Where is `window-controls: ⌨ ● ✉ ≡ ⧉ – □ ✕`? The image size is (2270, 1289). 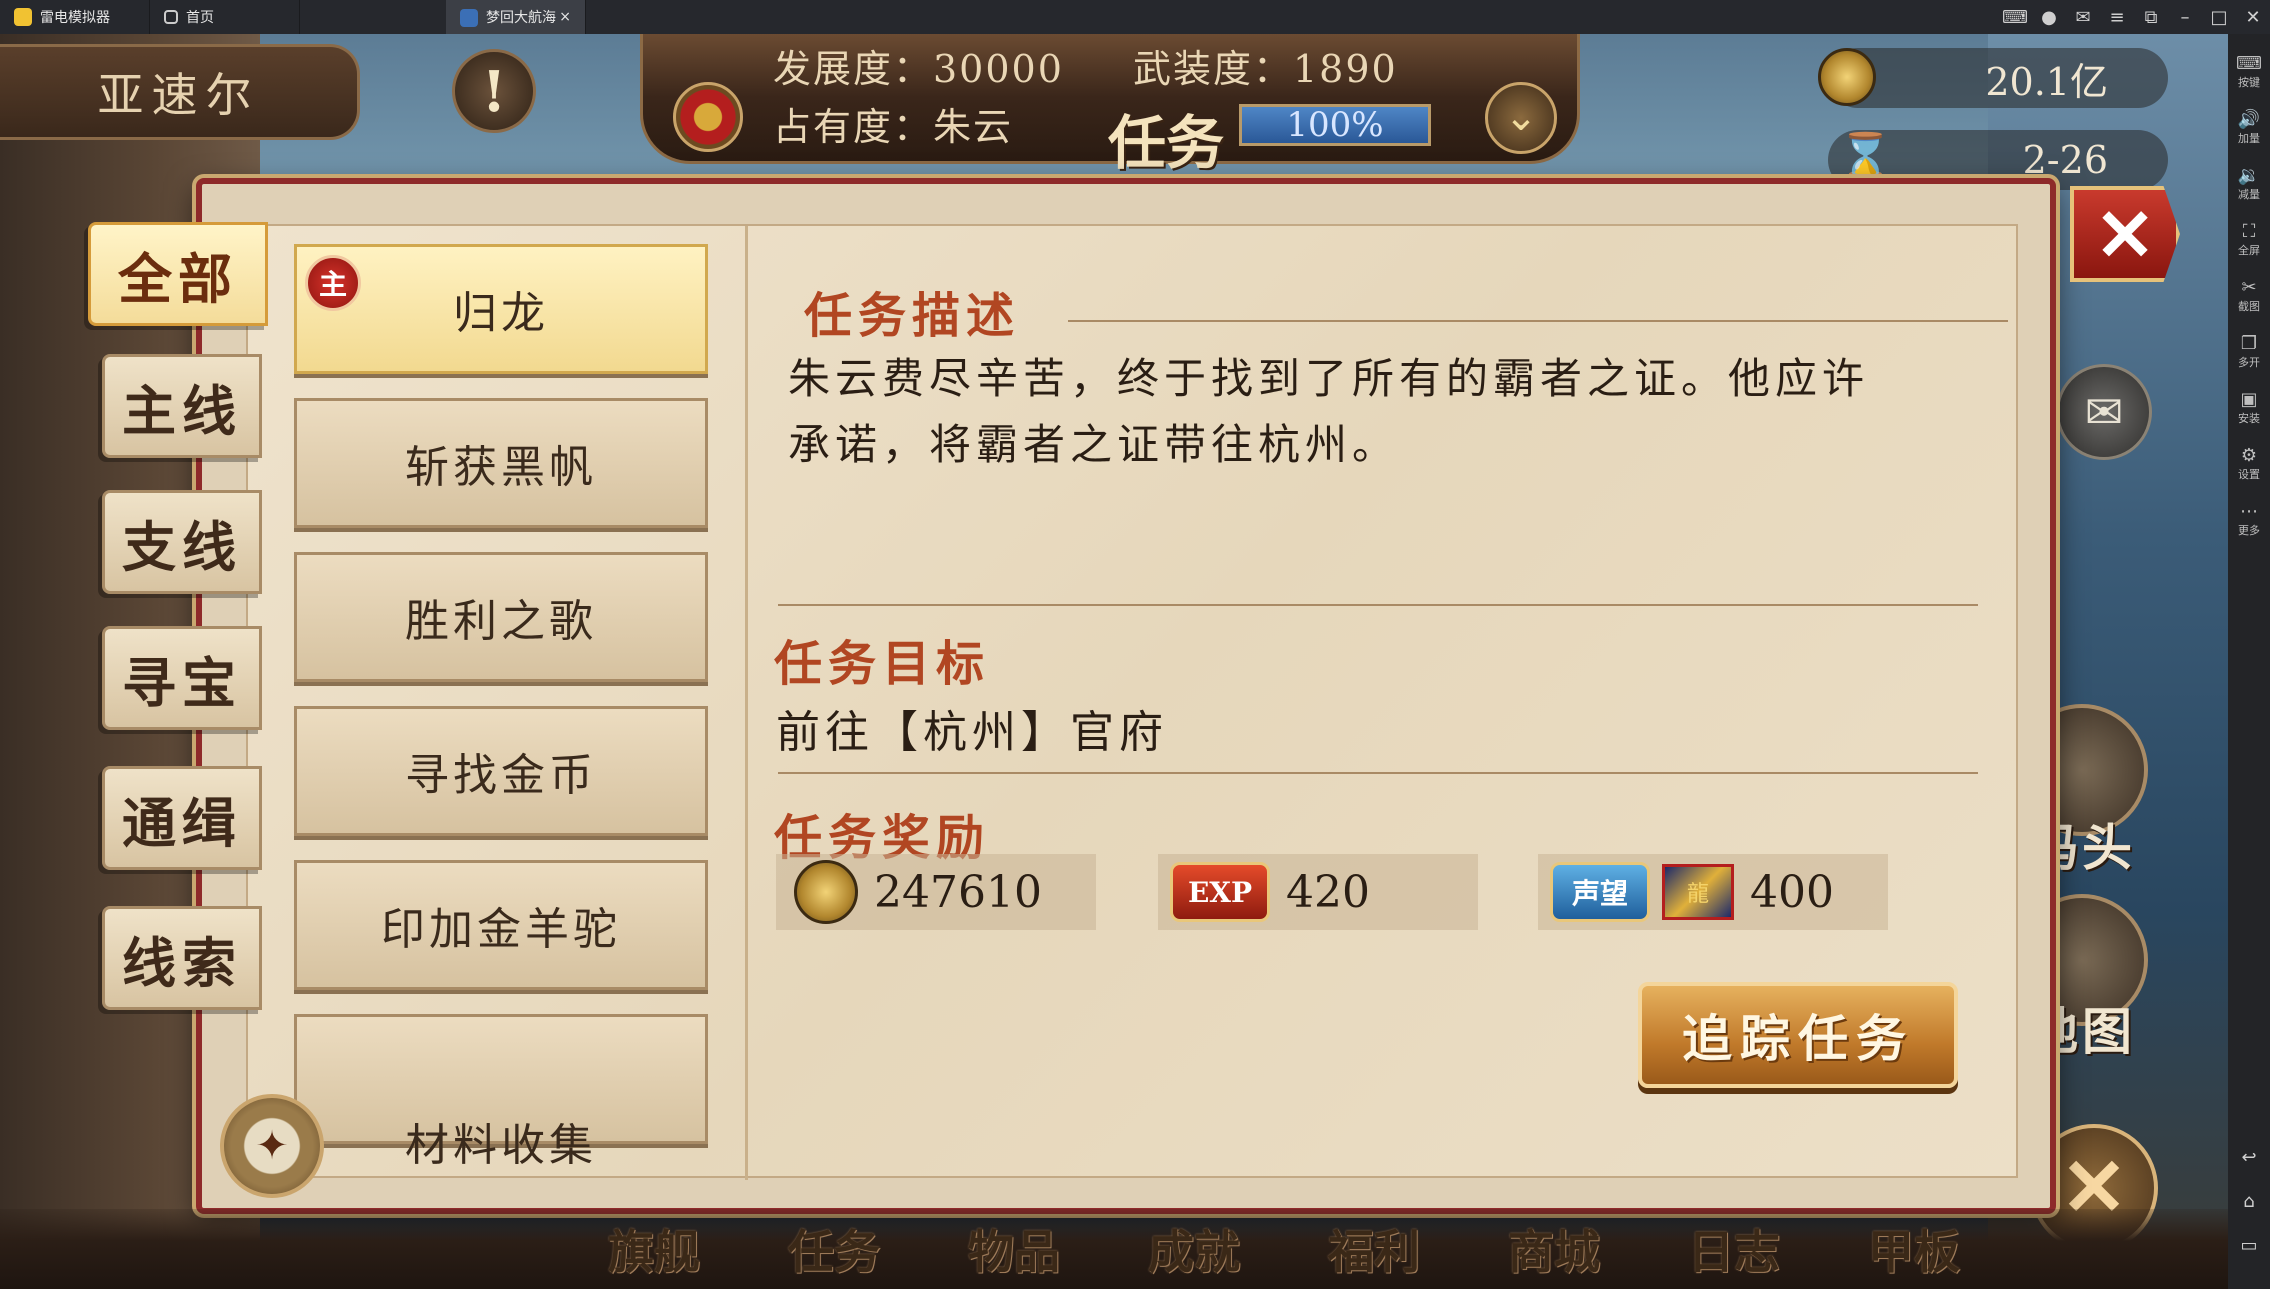
window-controls: ⌨ ● ✉ ≡ ⧉ – □ ✕ is located at coordinates (2134, 17).